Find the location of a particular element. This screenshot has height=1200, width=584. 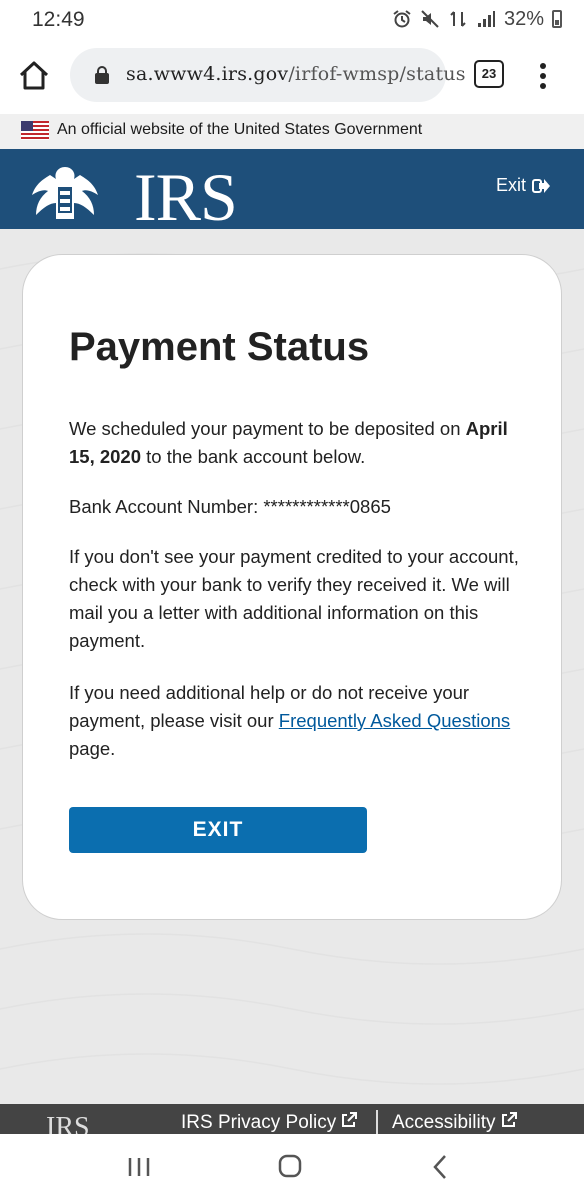

status-icons: 32% is located at coordinates (477, 19).